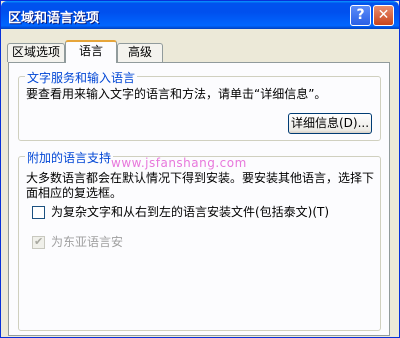 Image resolution: width=400 pixels, height=338 pixels. What do you see at coordinates (190, 212) in the screenshot?
I see `complex-script-label: 为复杂文字和从右到左的语言安装文件(包括泰文)(T)` at bounding box center [190, 212].